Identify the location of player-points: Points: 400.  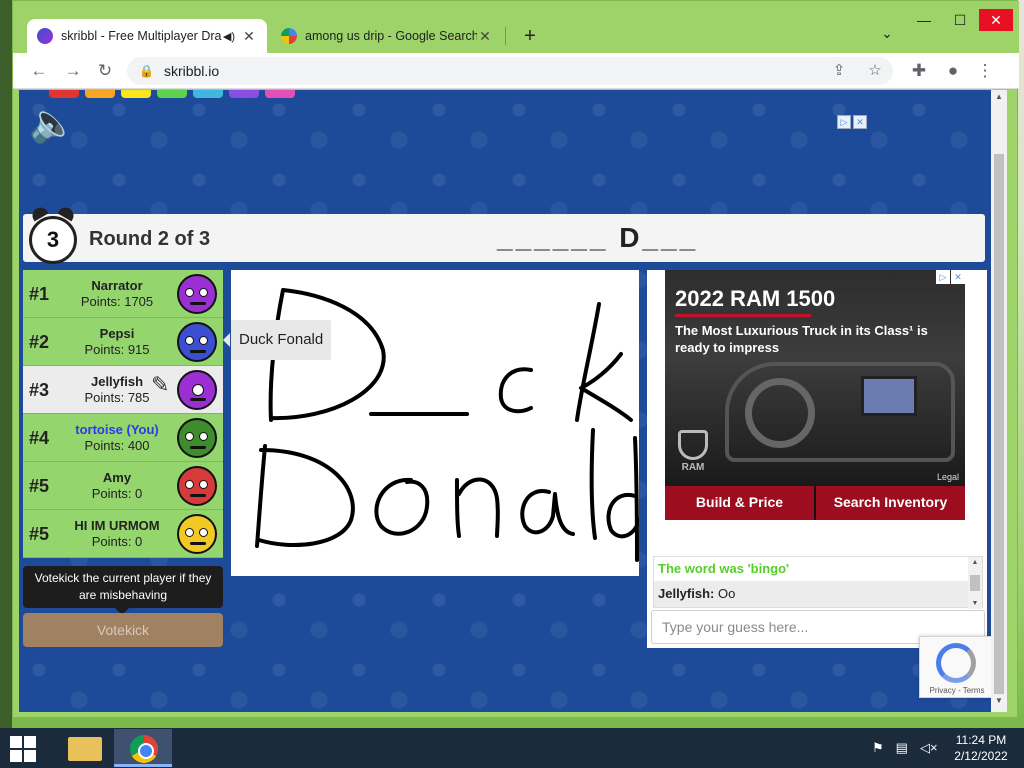
(117, 445).